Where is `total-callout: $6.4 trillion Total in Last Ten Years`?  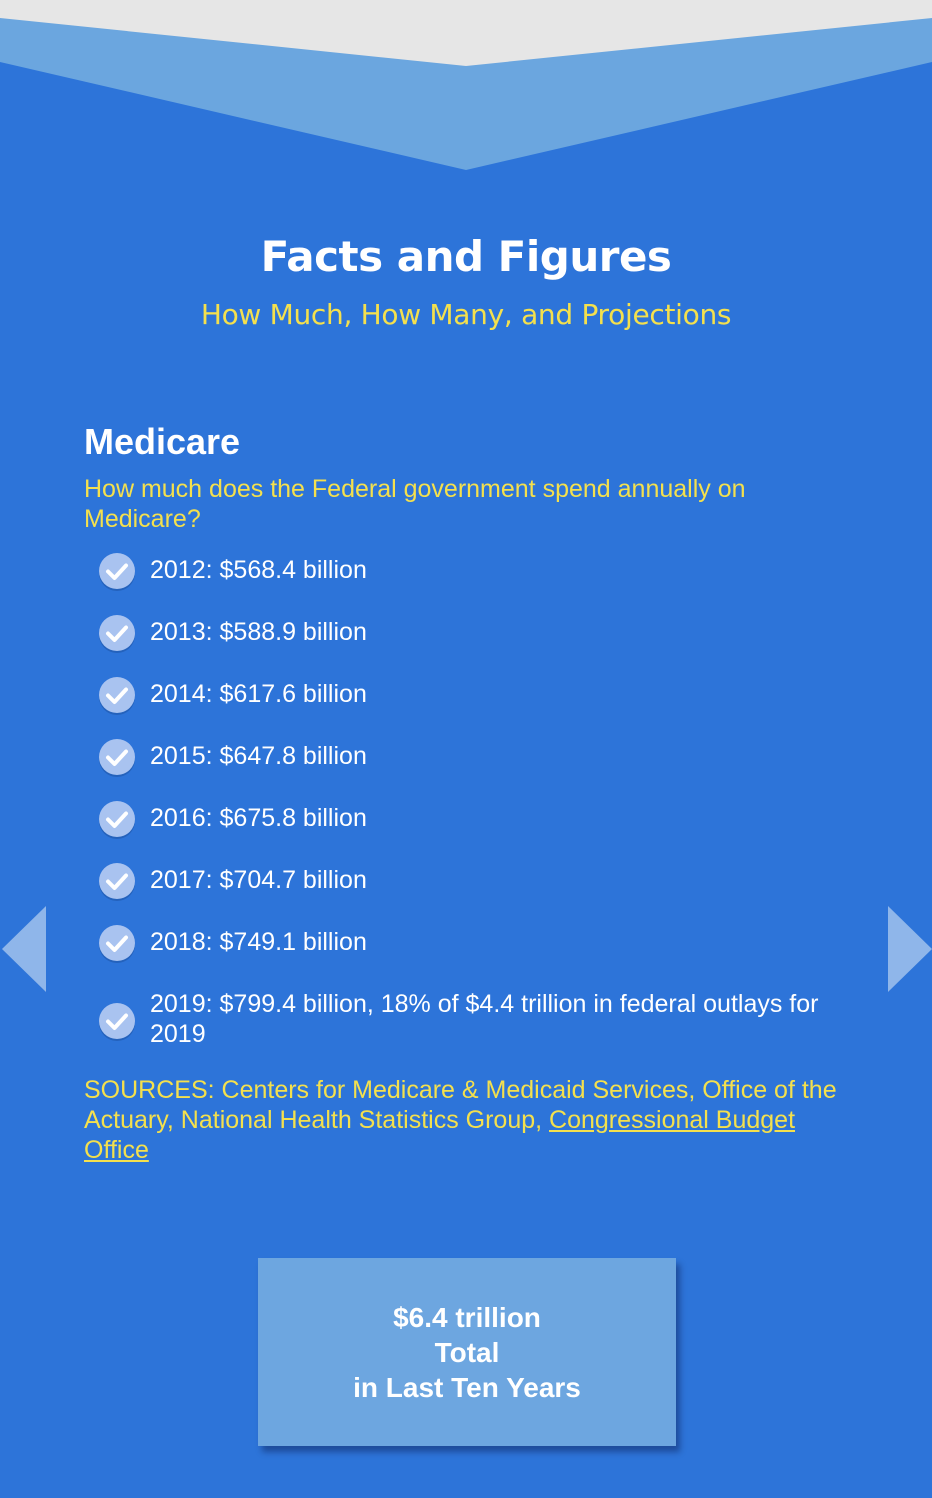 total-callout: $6.4 trillion Total in Last Ten Years is located at coordinates (467, 1352).